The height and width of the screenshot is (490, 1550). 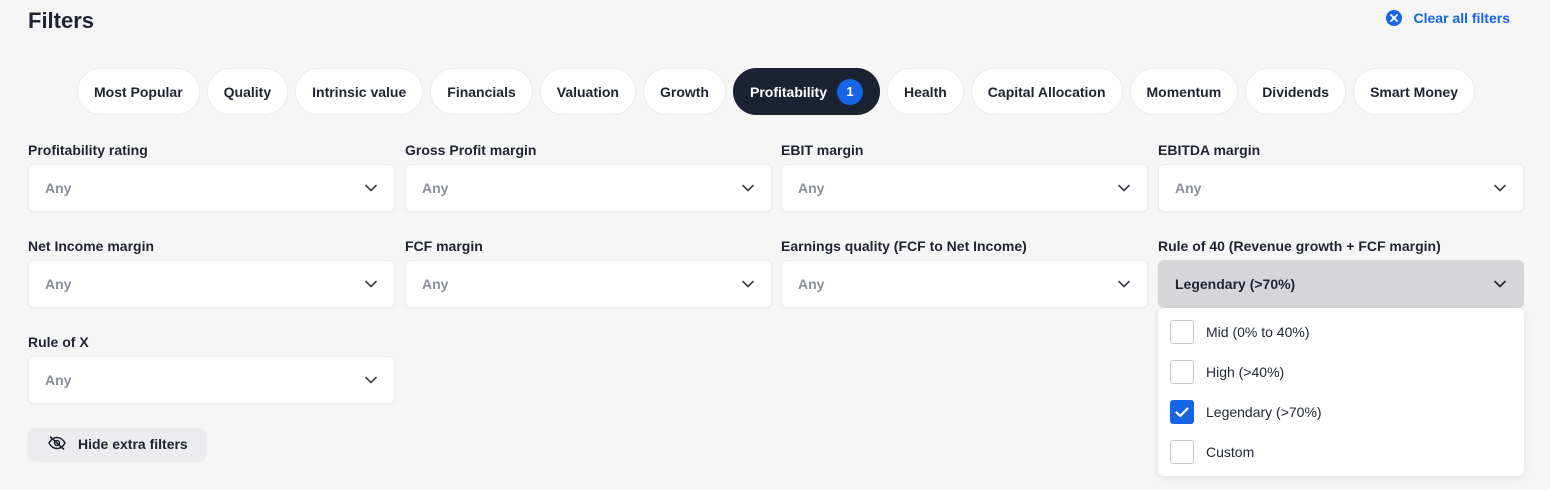 I want to click on close-circle-icon, so click(x=1393, y=18).